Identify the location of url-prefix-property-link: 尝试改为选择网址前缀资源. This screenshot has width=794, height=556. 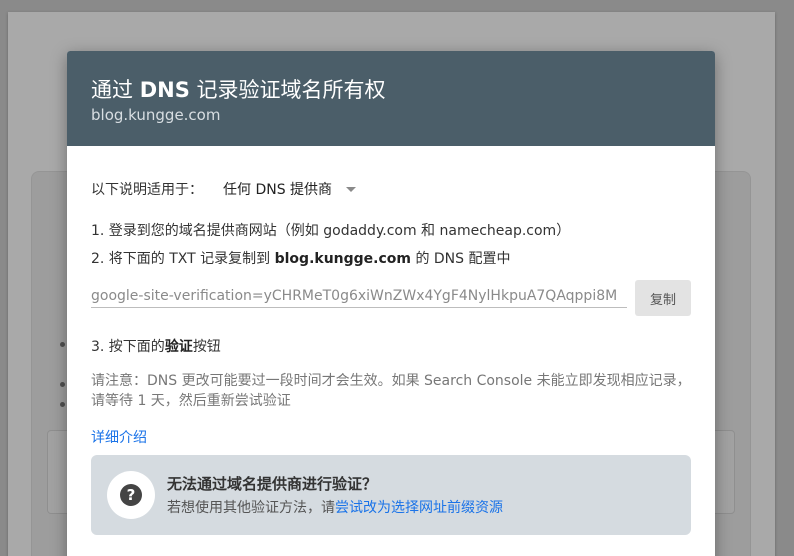
(419, 508).